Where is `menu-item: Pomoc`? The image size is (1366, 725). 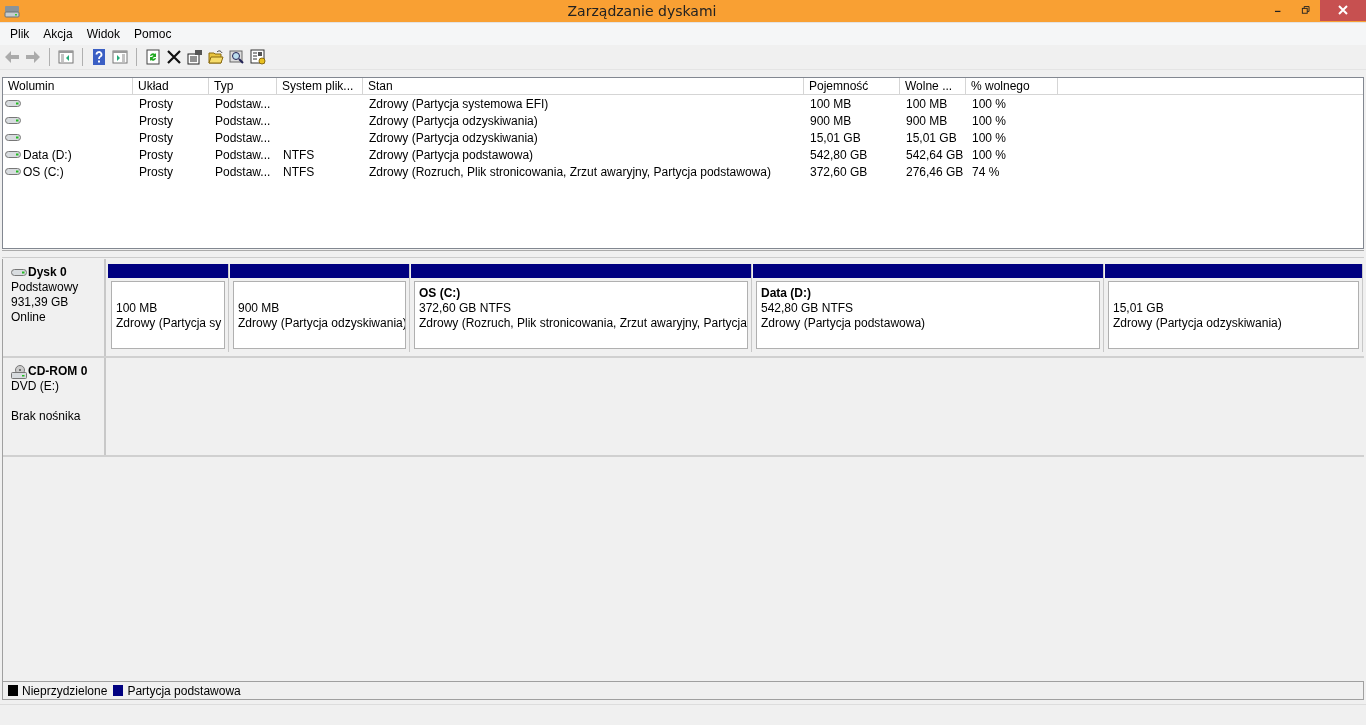
menu-item: Pomoc is located at coordinates (153, 34).